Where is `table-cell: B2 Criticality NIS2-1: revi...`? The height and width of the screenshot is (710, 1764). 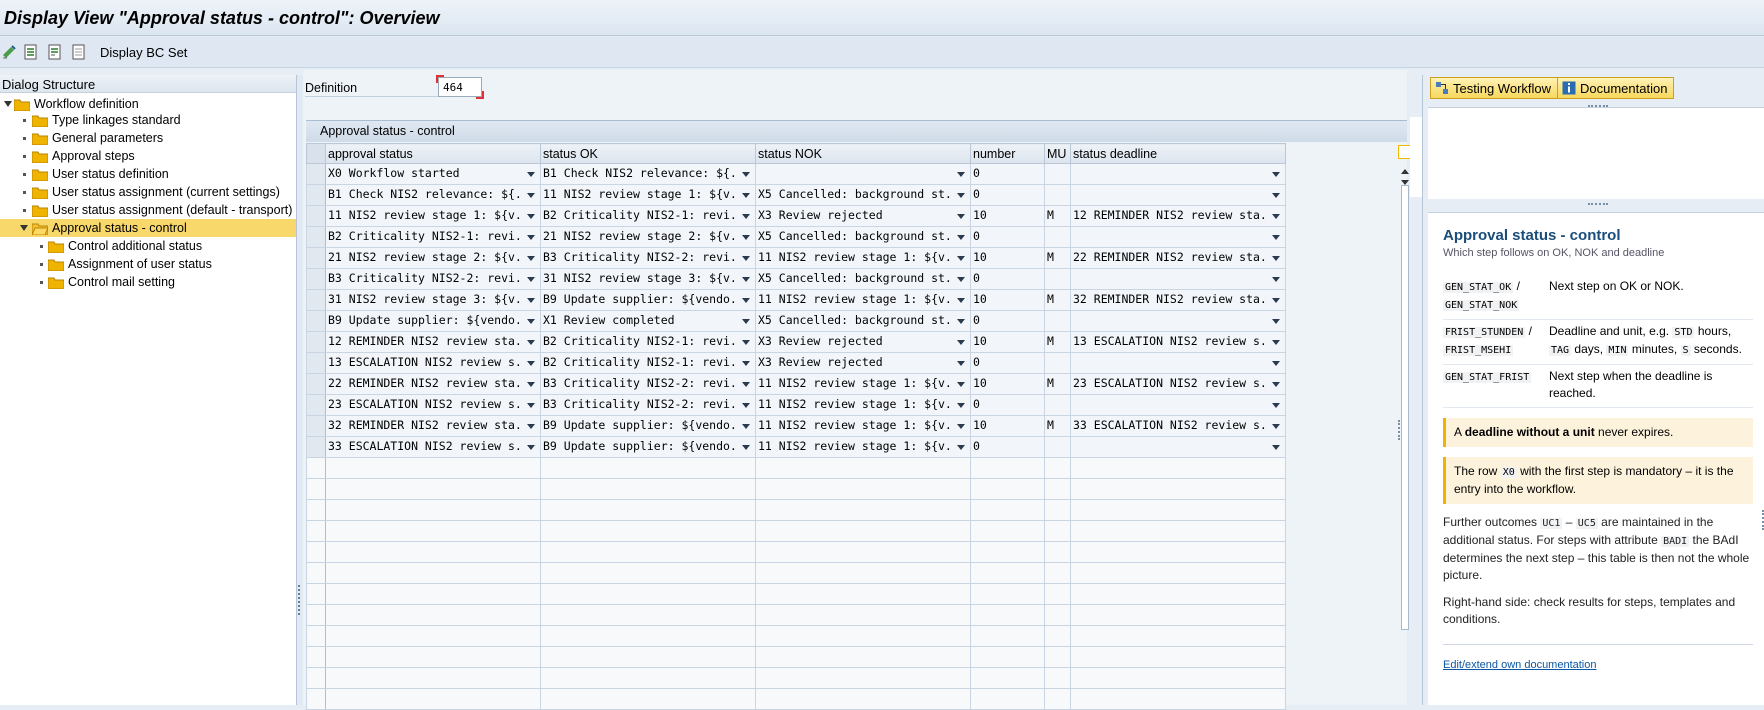 table-cell: B2 Criticality NIS2-1: revi... is located at coordinates (648, 216).